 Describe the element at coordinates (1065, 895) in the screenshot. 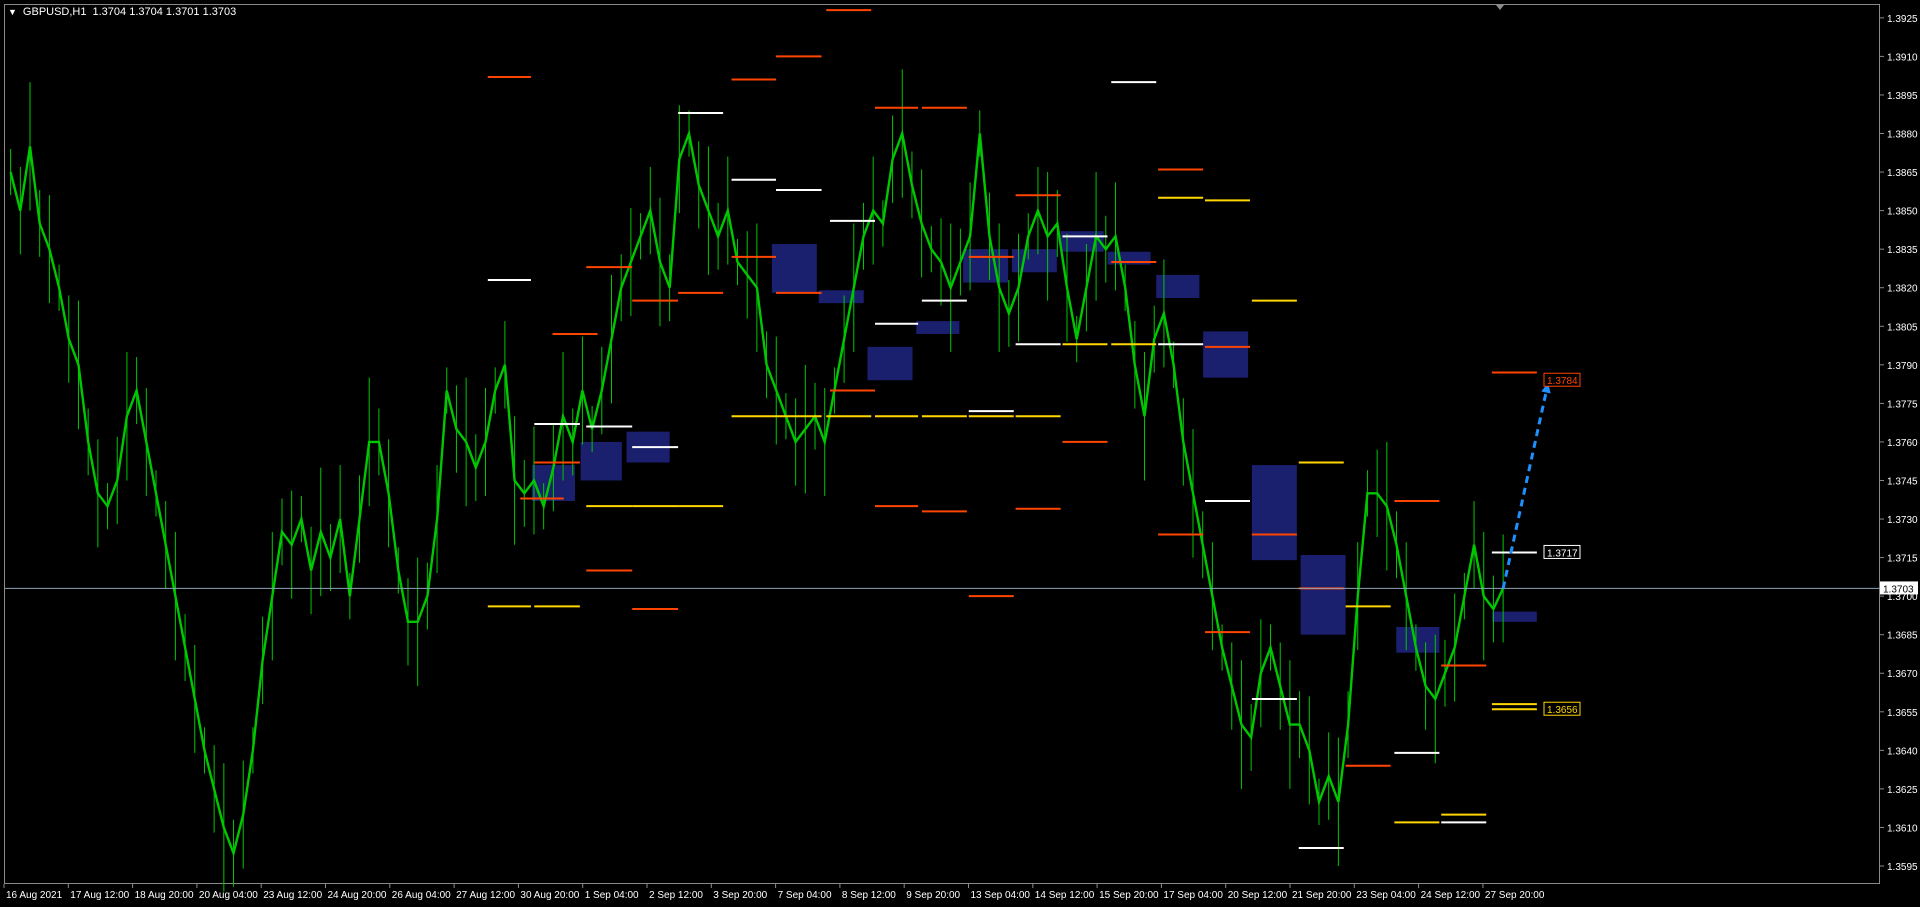

I see `x-tick-label: 14 Sep 12:00` at that location.